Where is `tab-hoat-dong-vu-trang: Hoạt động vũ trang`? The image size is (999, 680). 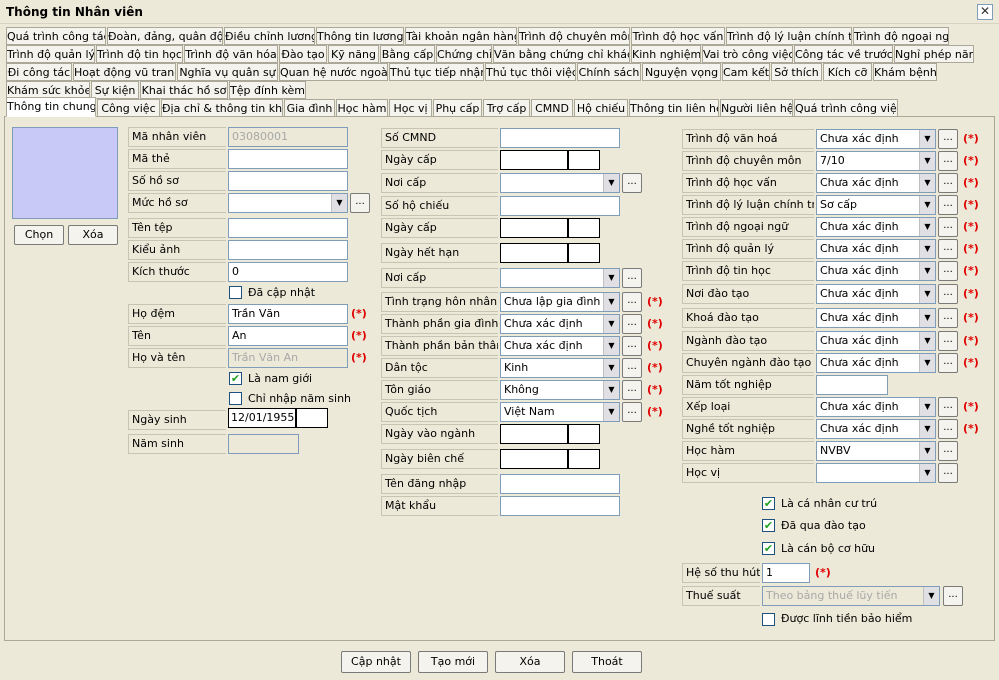
tab-hoat-dong-vu-trang: Hoạt động vũ trang is located at coordinates (124, 72).